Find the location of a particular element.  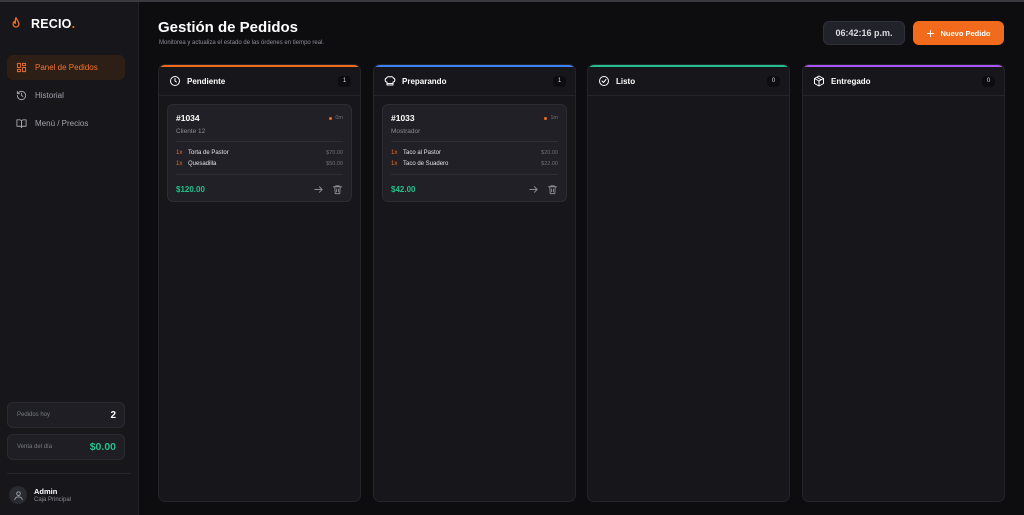

order-item: 1x Torta de Pastor $70.00 is located at coordinates (259, 153).